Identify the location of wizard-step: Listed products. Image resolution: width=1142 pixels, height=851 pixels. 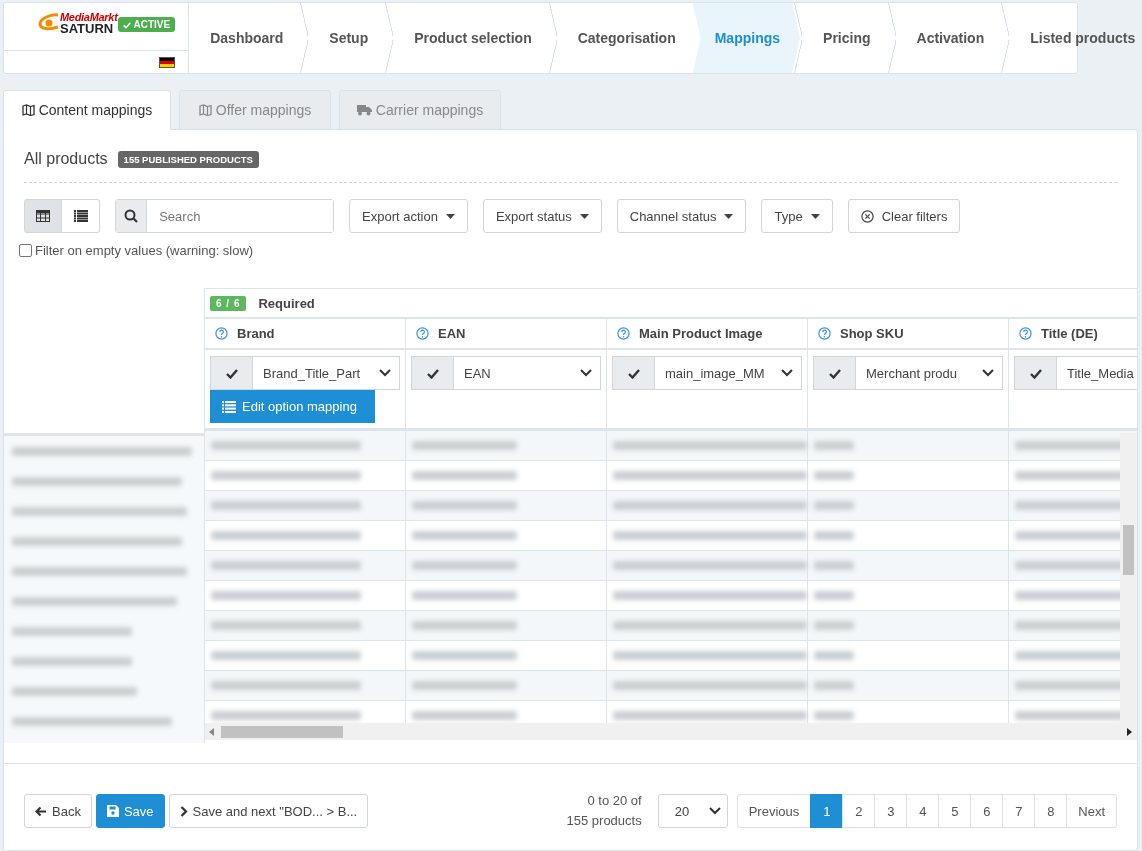
(1075, 38).